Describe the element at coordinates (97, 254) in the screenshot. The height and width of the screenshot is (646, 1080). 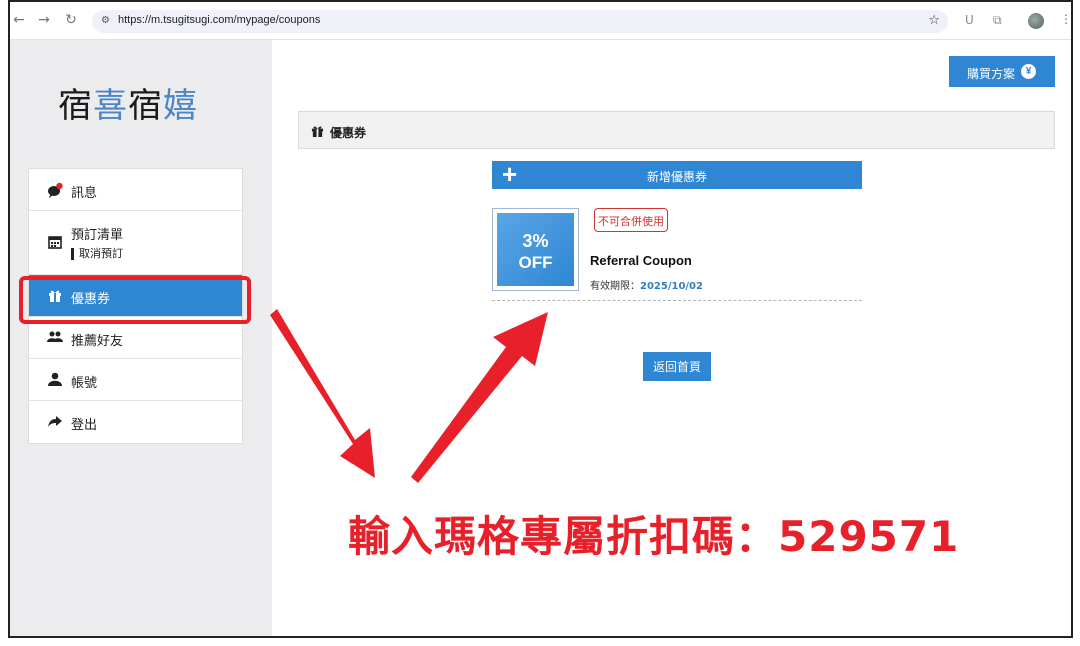
I see `sidebar-subitem-cancel-reservation: 取消預訂` at that location.